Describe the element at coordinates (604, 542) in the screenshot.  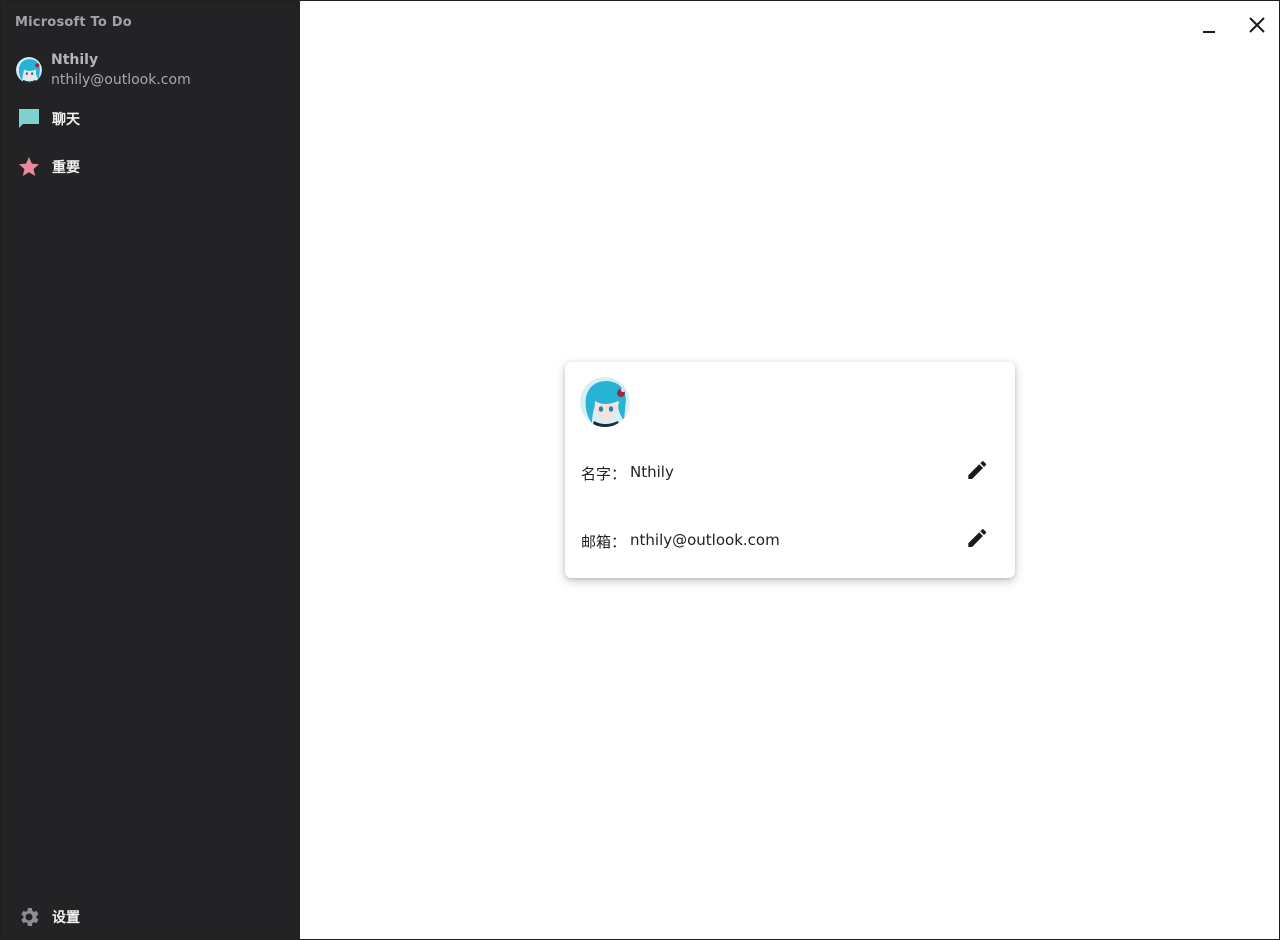
I see `email-label: 邮箱：` at that location.